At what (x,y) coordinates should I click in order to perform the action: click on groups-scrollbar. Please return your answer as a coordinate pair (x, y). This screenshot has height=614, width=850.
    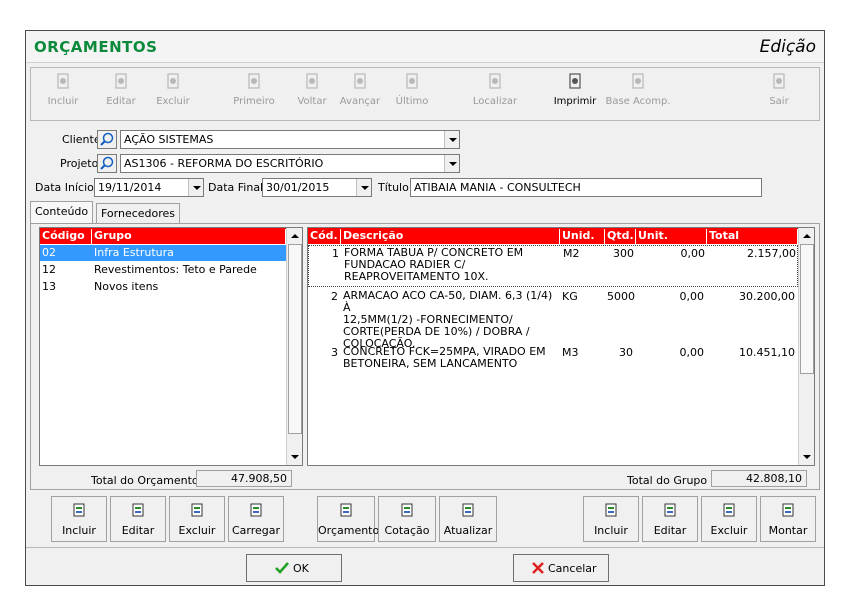
    Looking at the image, I should click on (294, 346).